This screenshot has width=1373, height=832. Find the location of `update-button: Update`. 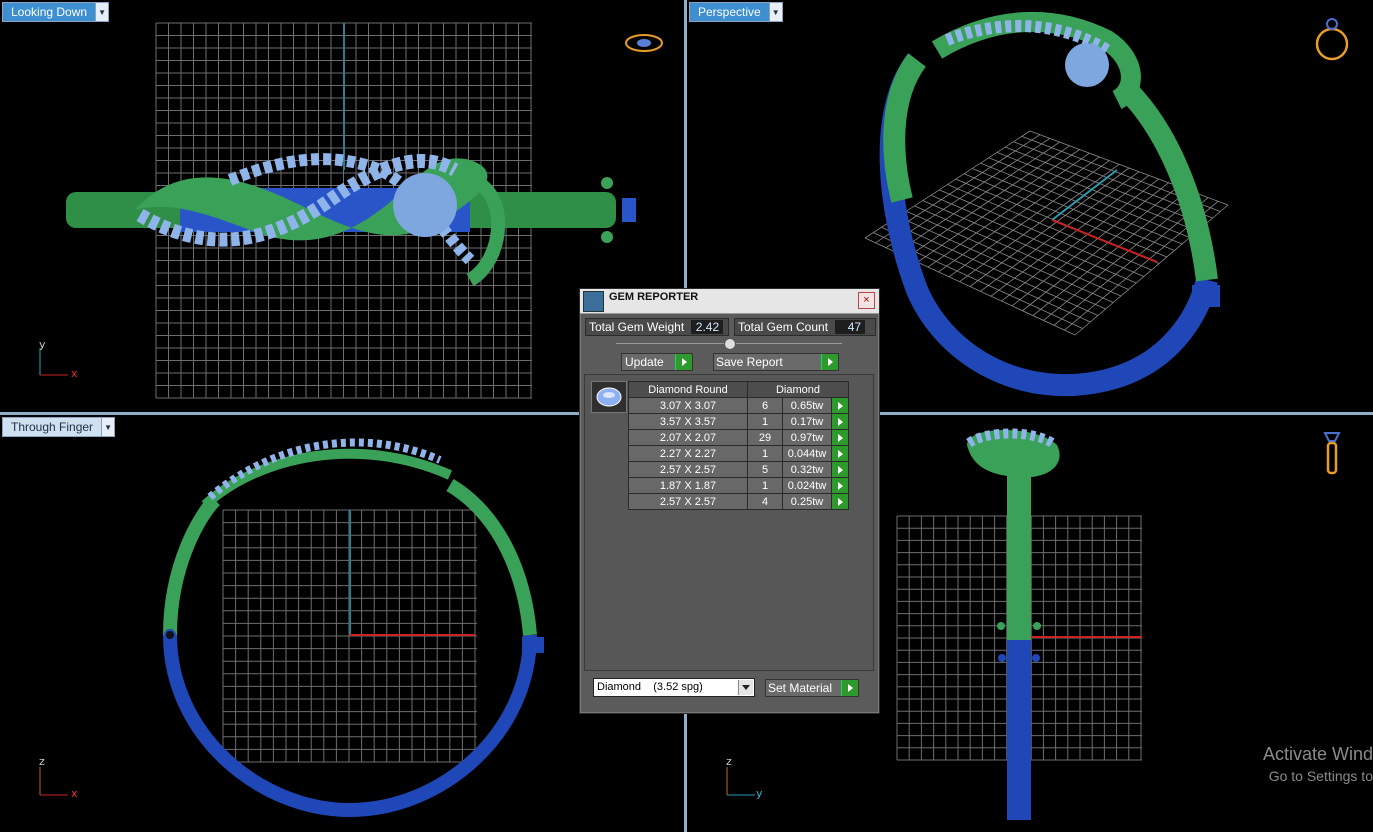

update-button: Update is located at coordinates (657, 362).